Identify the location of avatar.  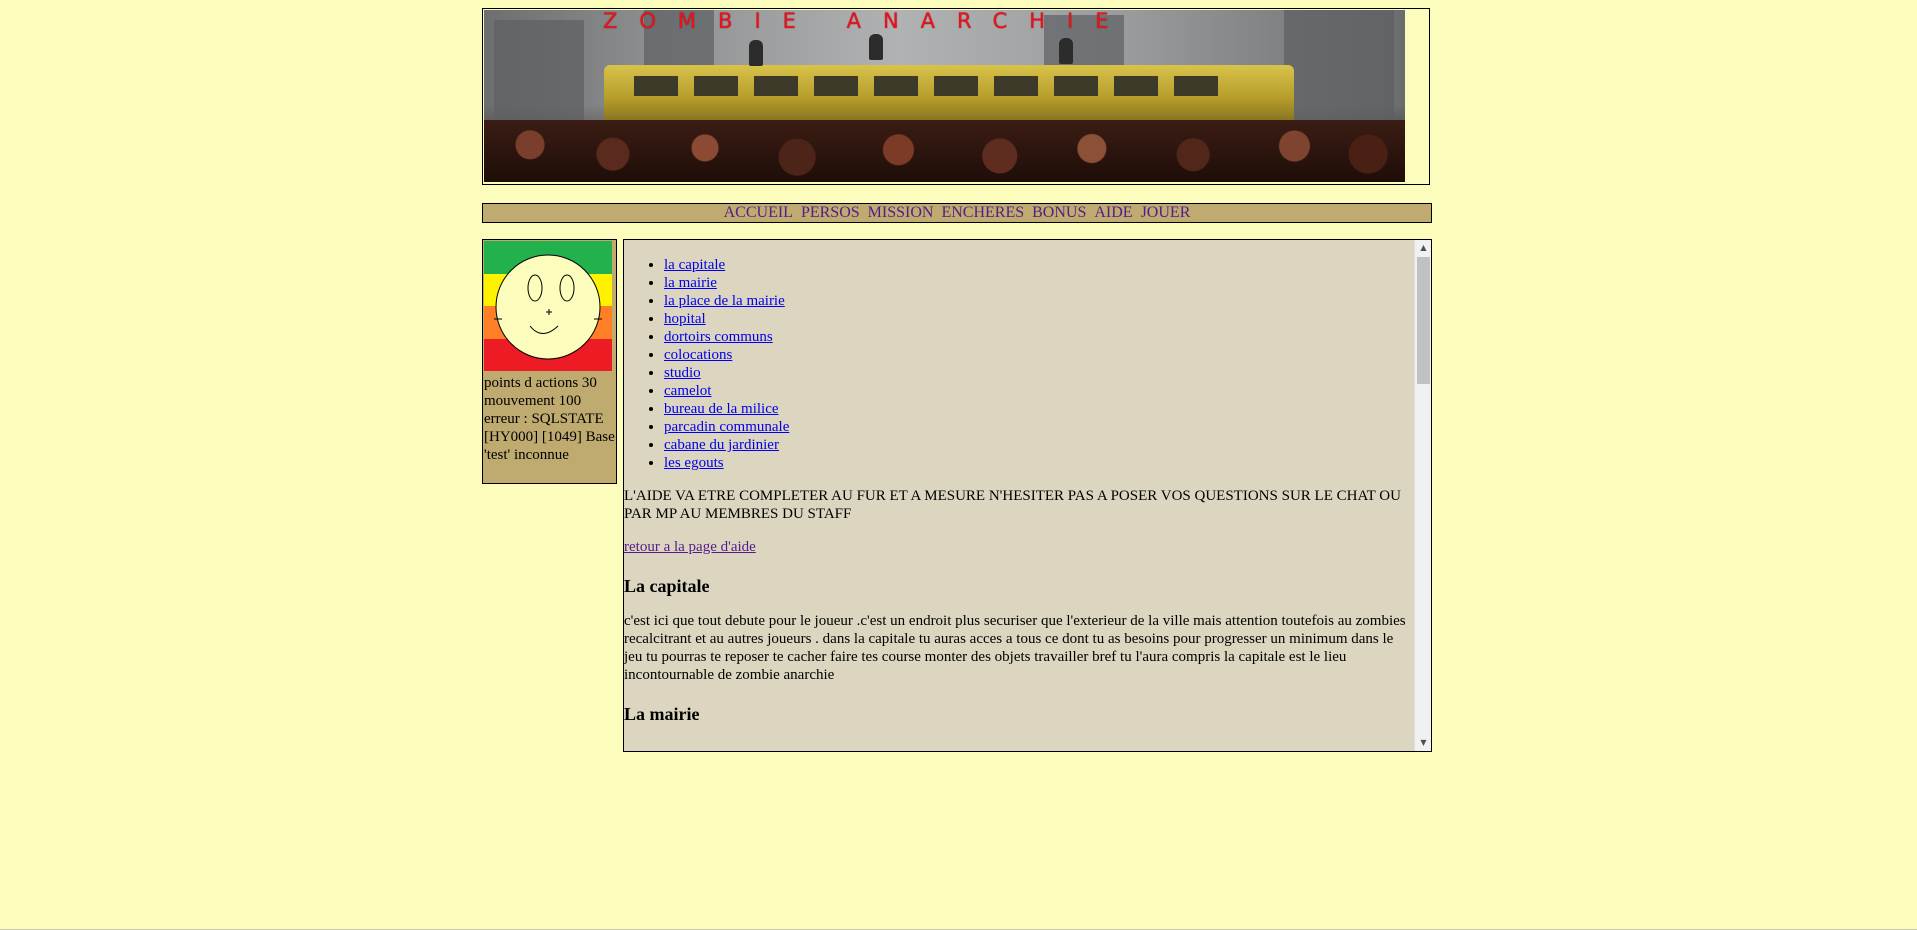
(548, 306).